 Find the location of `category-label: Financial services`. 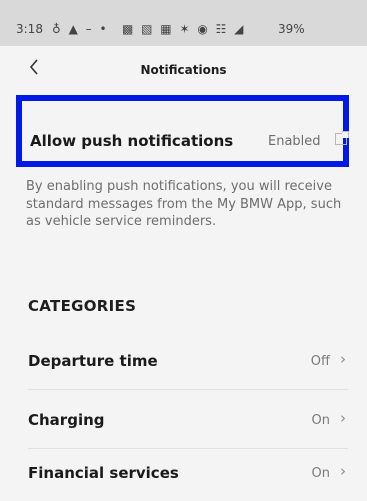

category-label: Financial services is located at coordinates (103, 473).